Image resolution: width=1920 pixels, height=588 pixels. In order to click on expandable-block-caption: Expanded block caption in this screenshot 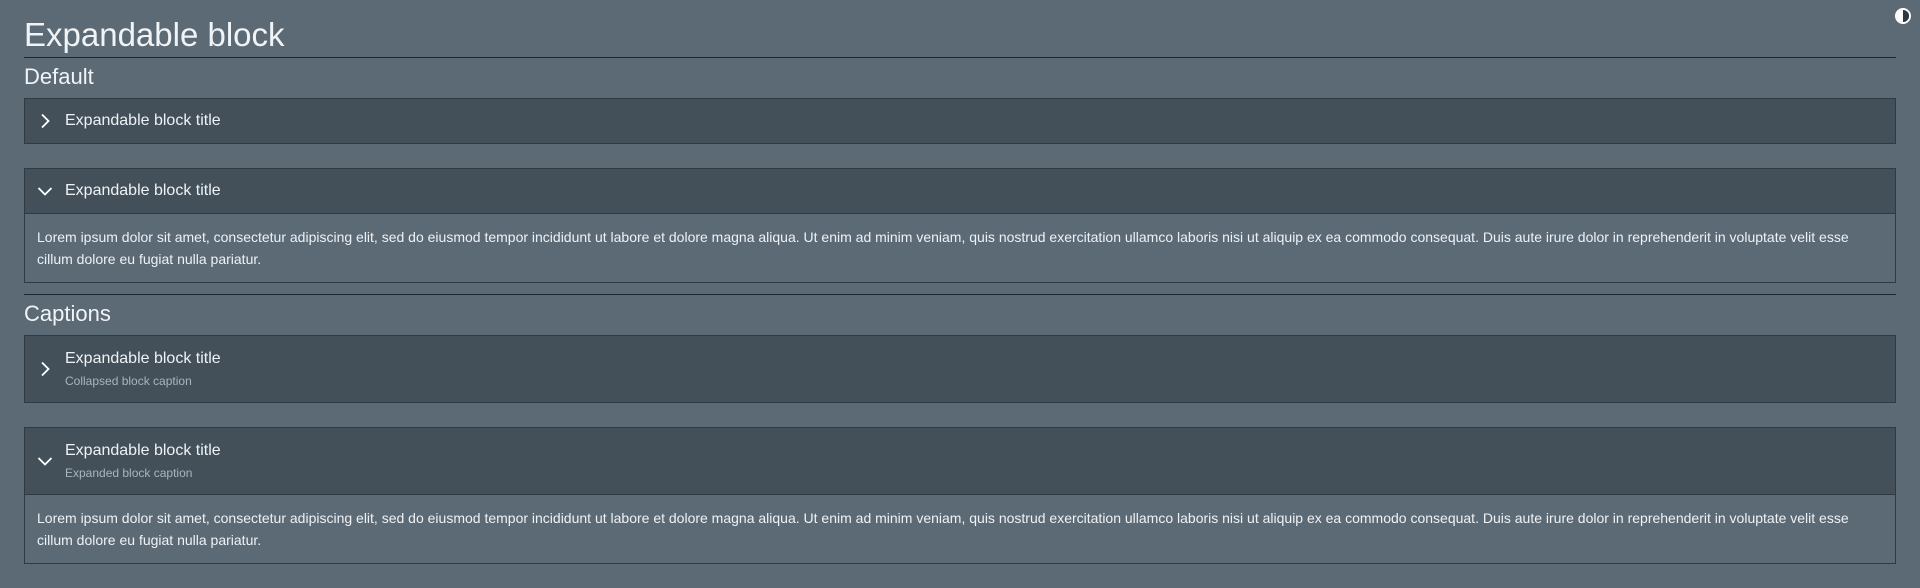, I will do `click(129, 473)`.